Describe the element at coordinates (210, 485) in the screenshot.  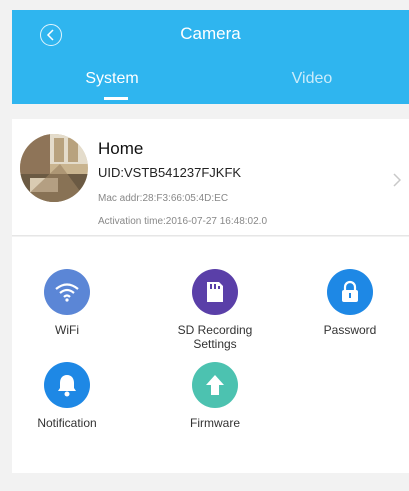
I see `bottom-divider` at that location.